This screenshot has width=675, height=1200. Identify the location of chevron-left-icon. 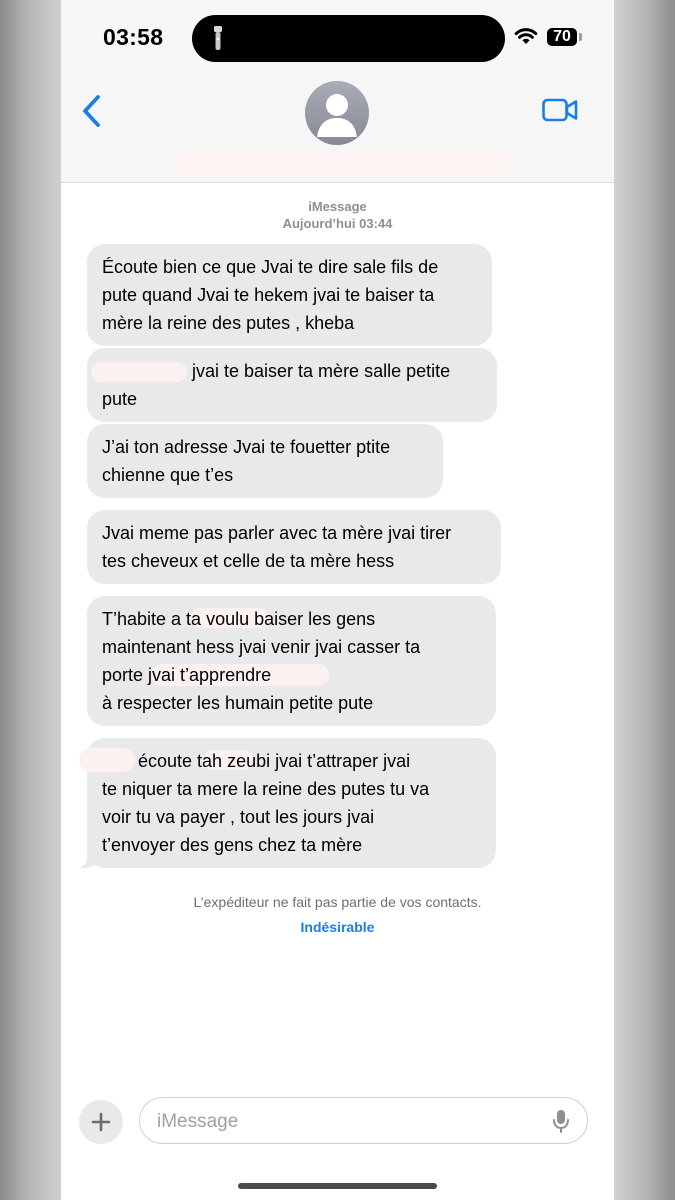
(92, 111).